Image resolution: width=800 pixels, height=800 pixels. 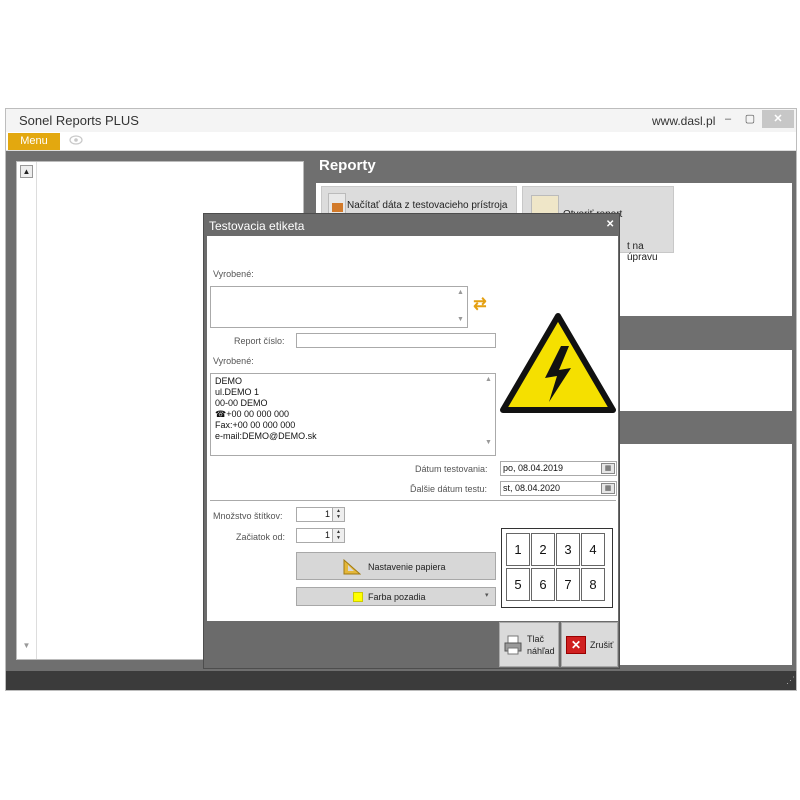 I want to click on next-test-date-picker: st, 08.04.2020 ▦, so click(x=558, y=488).